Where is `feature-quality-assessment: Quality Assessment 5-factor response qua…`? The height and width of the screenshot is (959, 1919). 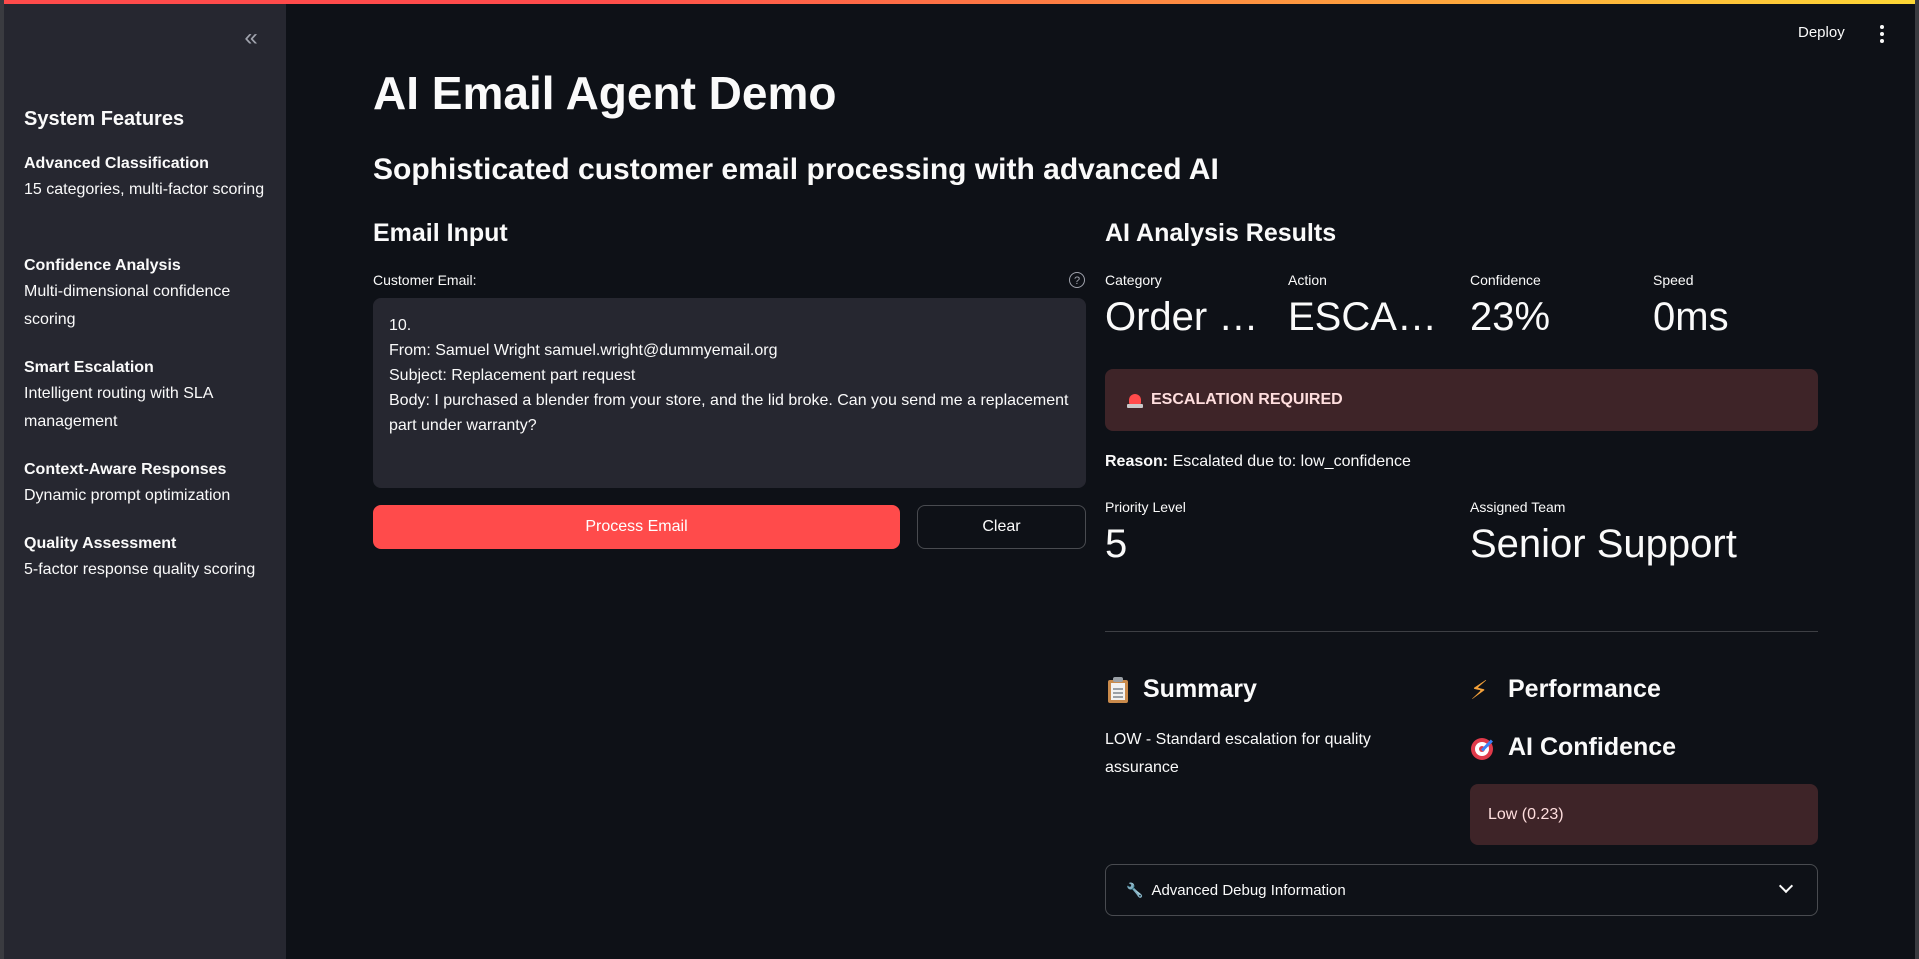 feature-quality-assessment: Quality Assessment 5-factor response qua… is located at coordinates (149, 558).